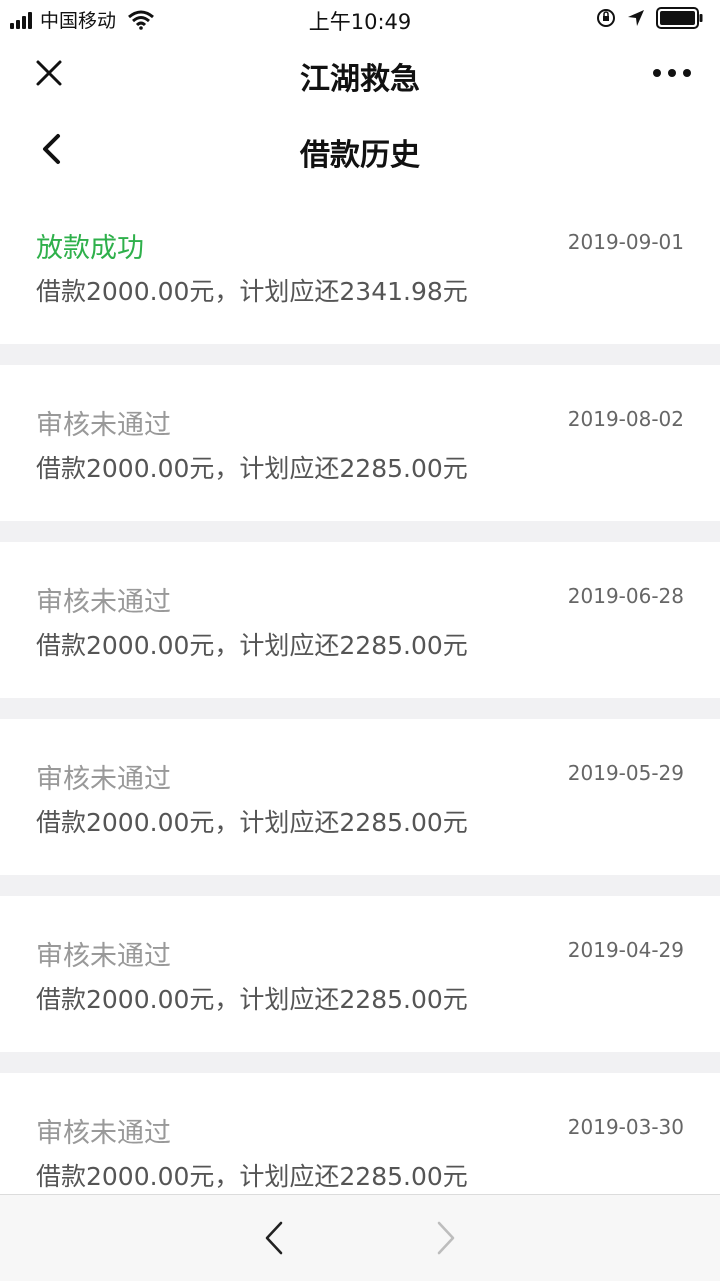 Image resolution: width=720 pixels, height=1281 pixels. I want to click on loan-record: 审核未通过 2019-05-29 借款2000.00元，计划应还2285.00元, so click(360, 797).